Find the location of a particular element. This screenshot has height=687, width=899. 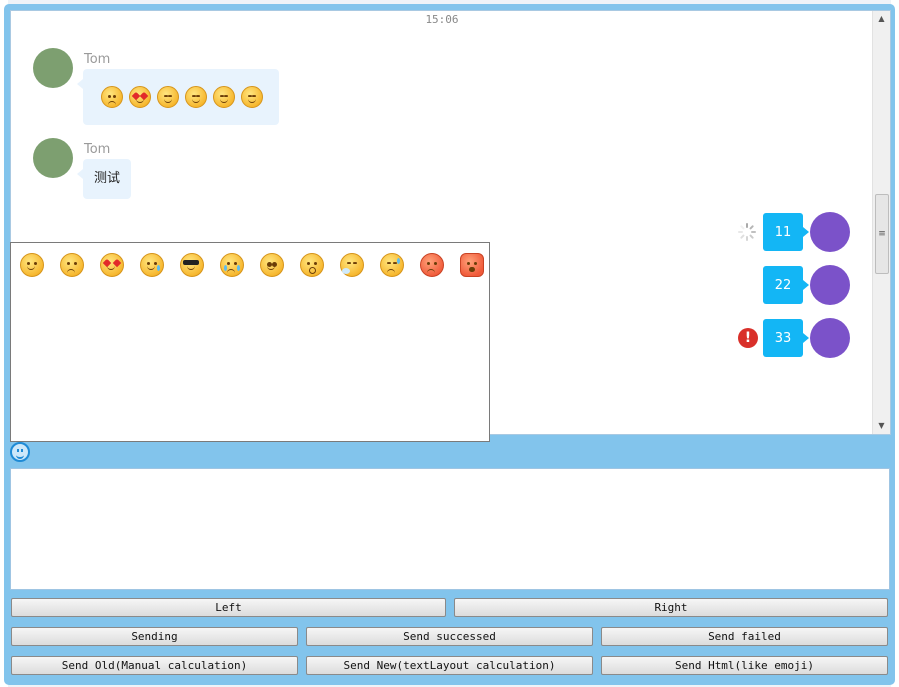

smile-emoji-icon is located at coordinates (32, 265).